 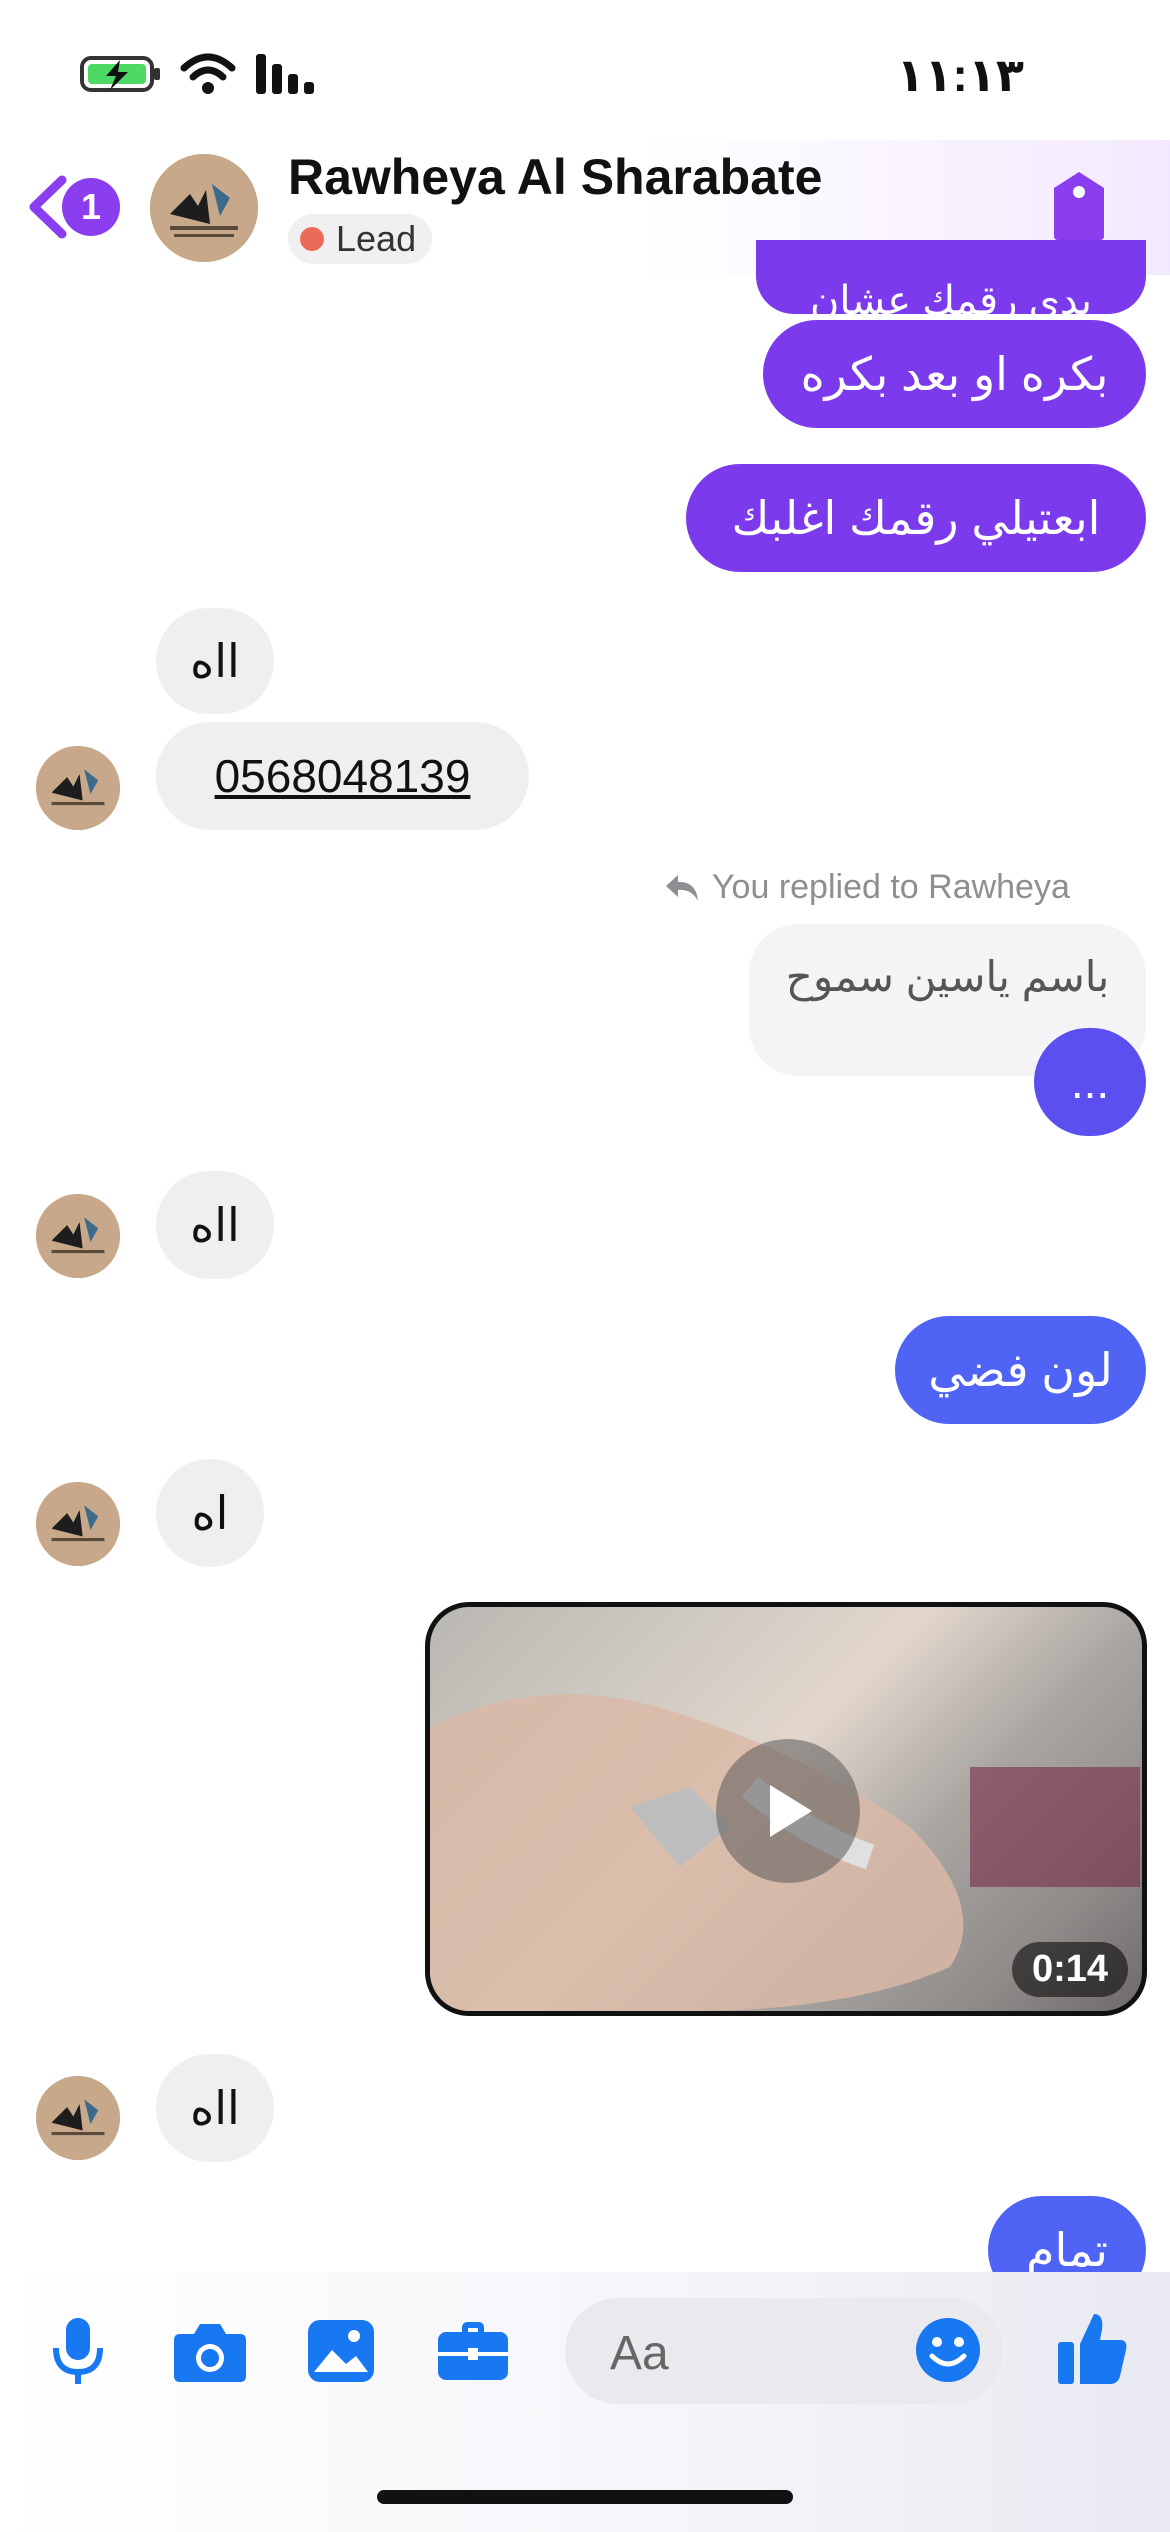 I want to click on gallery-icon, so click(x=341, y=2351).